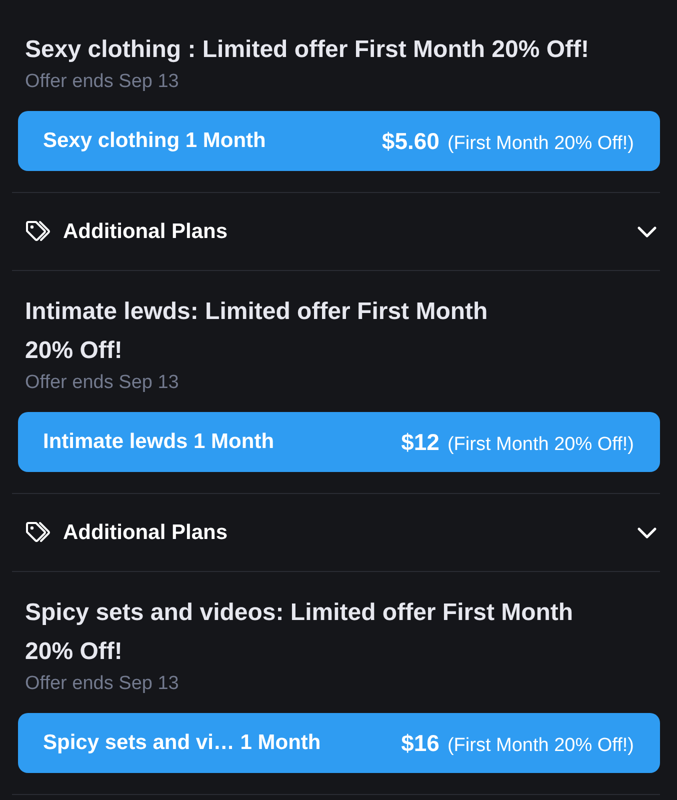 This screenshot has width=677, height=800. What do you see at coordinates (299, 632) in the screenshot?
I see `offer-title: Spicy sets and videos: Limited offer First Month 20% Off!` at bounding box center [299, 632].